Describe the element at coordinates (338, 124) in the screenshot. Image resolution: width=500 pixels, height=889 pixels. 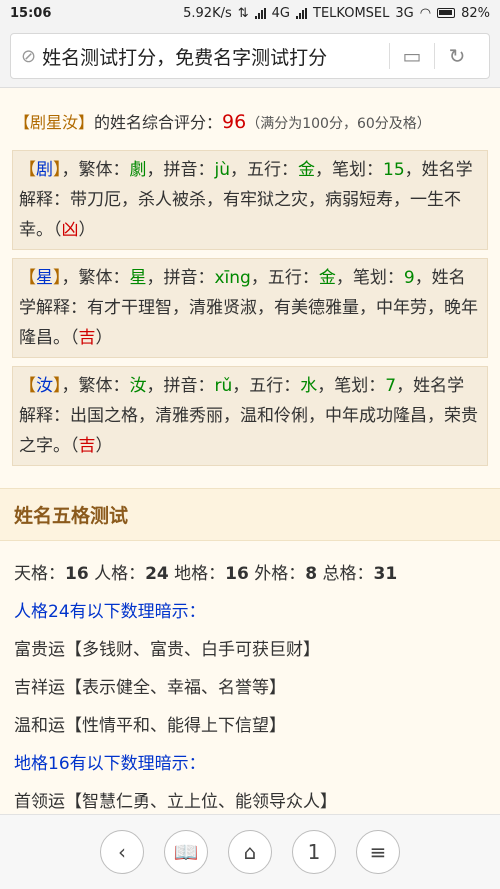
I see `score-note: （满分为100分，60分及格）` at that location.